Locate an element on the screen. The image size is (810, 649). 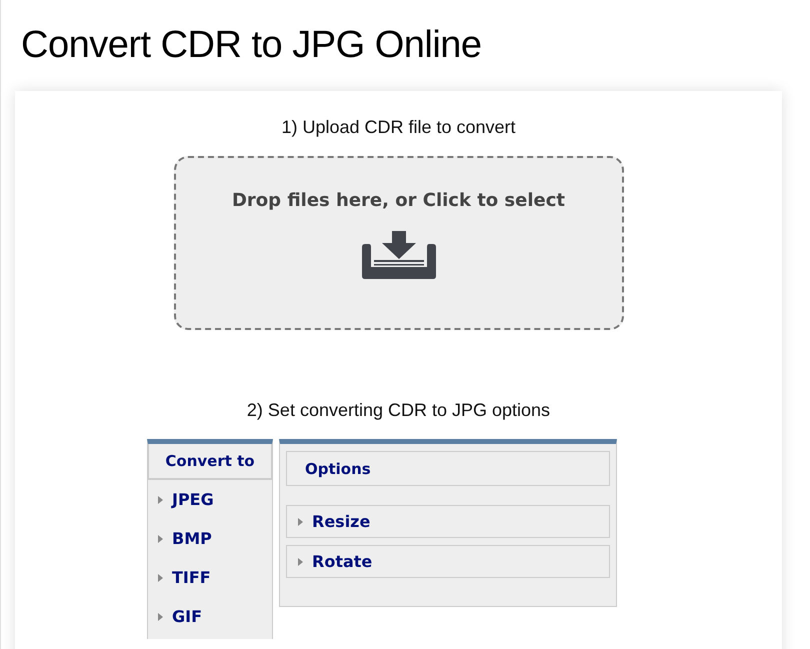
dropzone-text: Drop files here, or Click to select is located at coordinates (399, 200).